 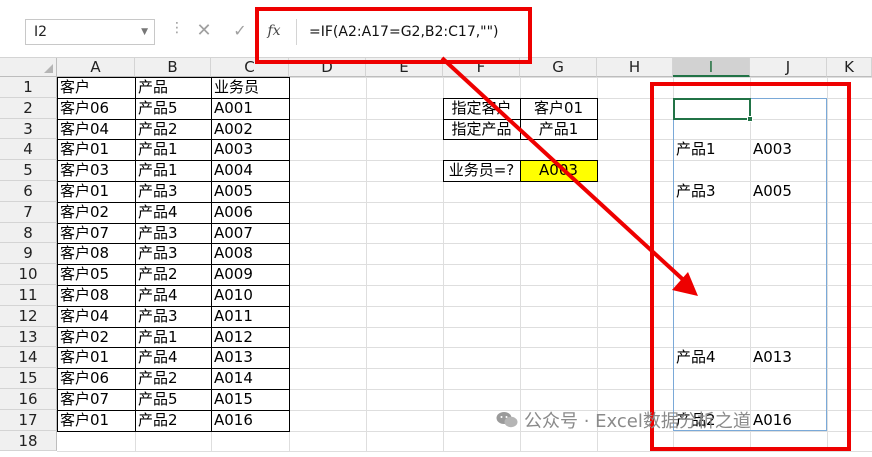 I want to click on watermark: 公众号 · Excel数据分析之道, so click(x=623, y=420).